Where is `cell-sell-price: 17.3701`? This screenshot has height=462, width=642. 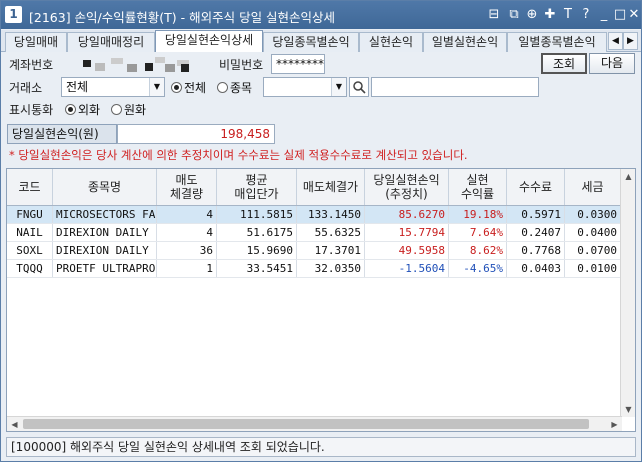 cell-sell-price: 17.3701 is located at coordinates (331, 250).